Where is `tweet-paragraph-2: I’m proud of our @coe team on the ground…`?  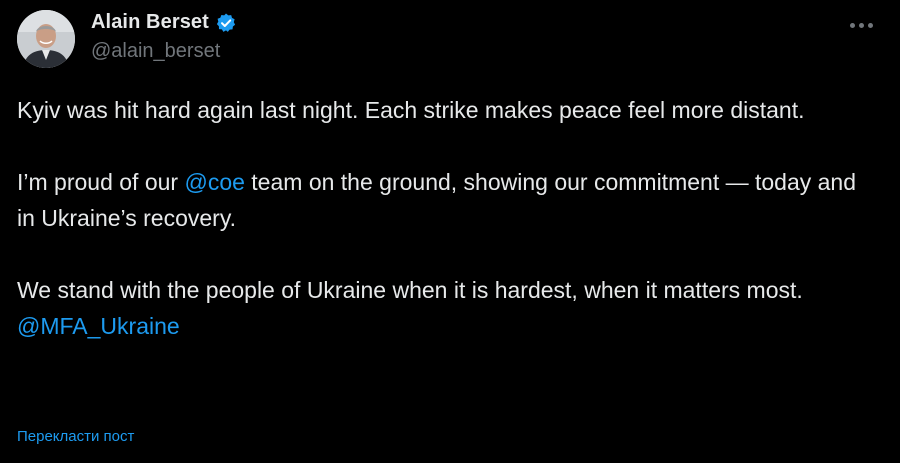
tweet-paragraph-2: I’m proud of our @coe team on the ground… is located at coordinates (447, 200).